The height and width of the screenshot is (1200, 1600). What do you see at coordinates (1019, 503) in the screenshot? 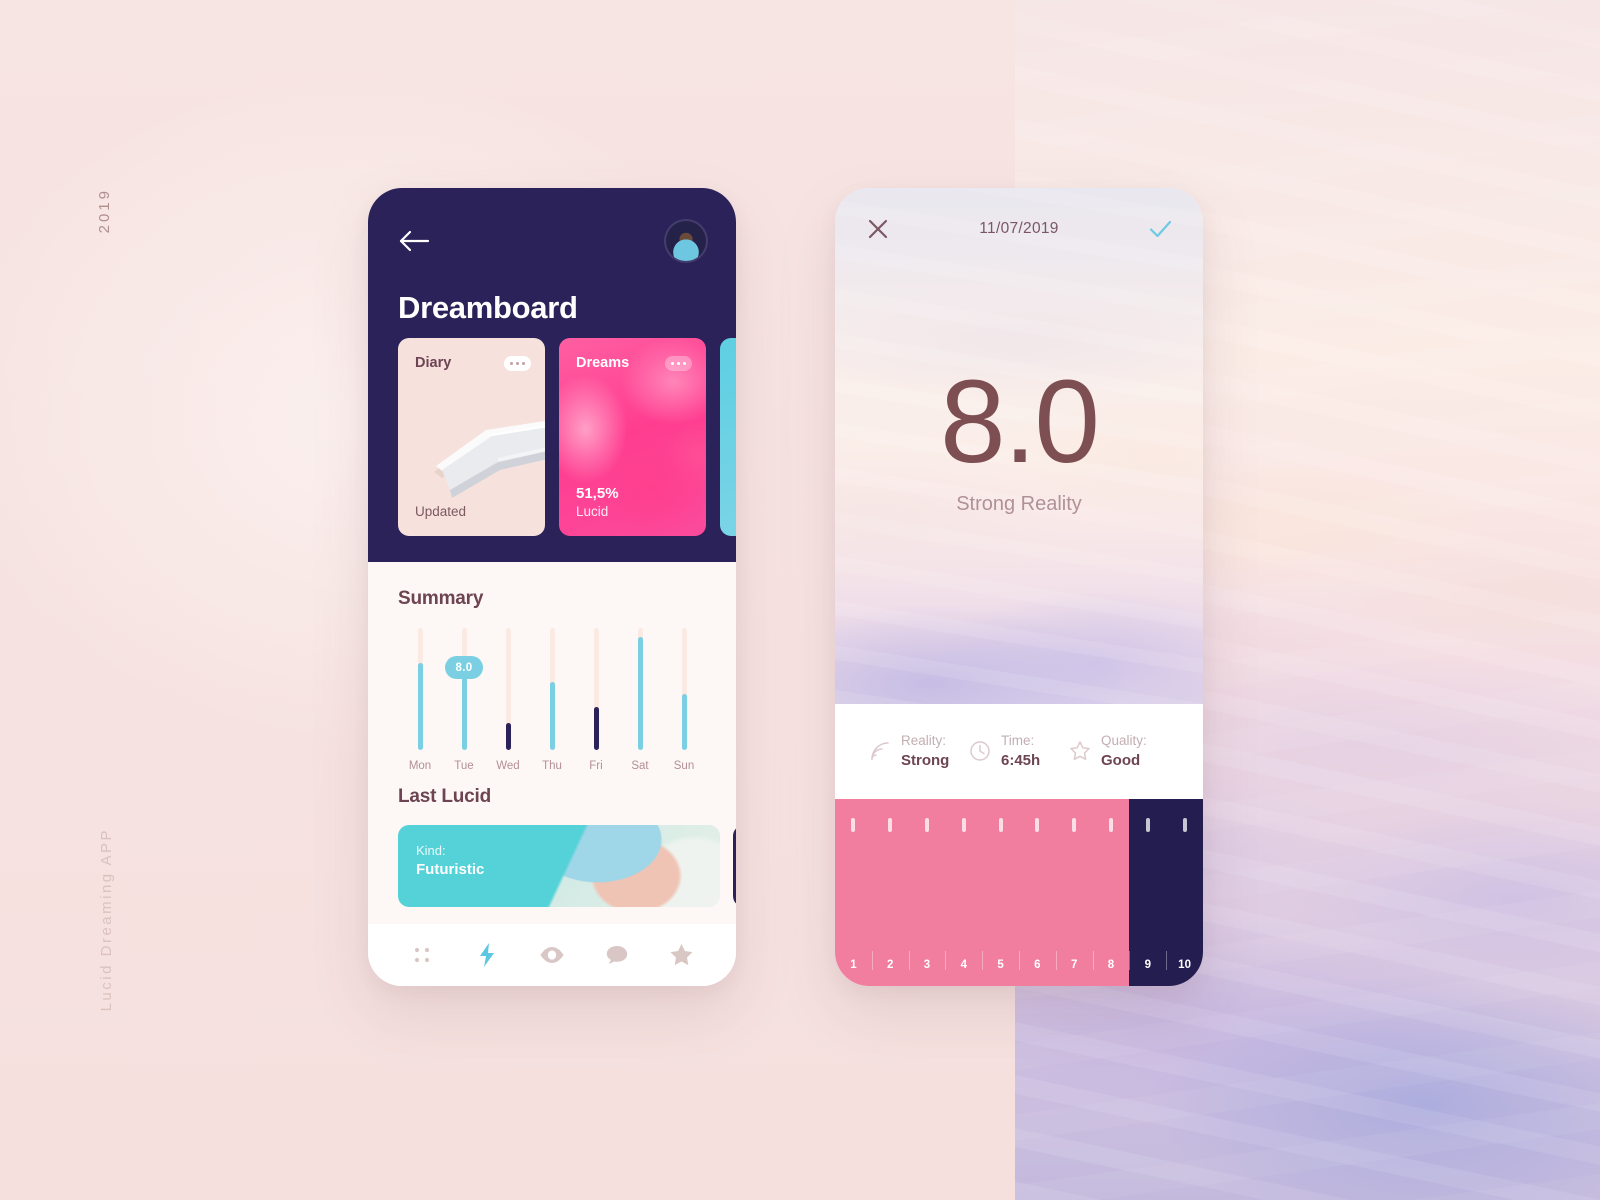
I see `dream-score-label: Strong Reality` at bounding box center [1019, 503].